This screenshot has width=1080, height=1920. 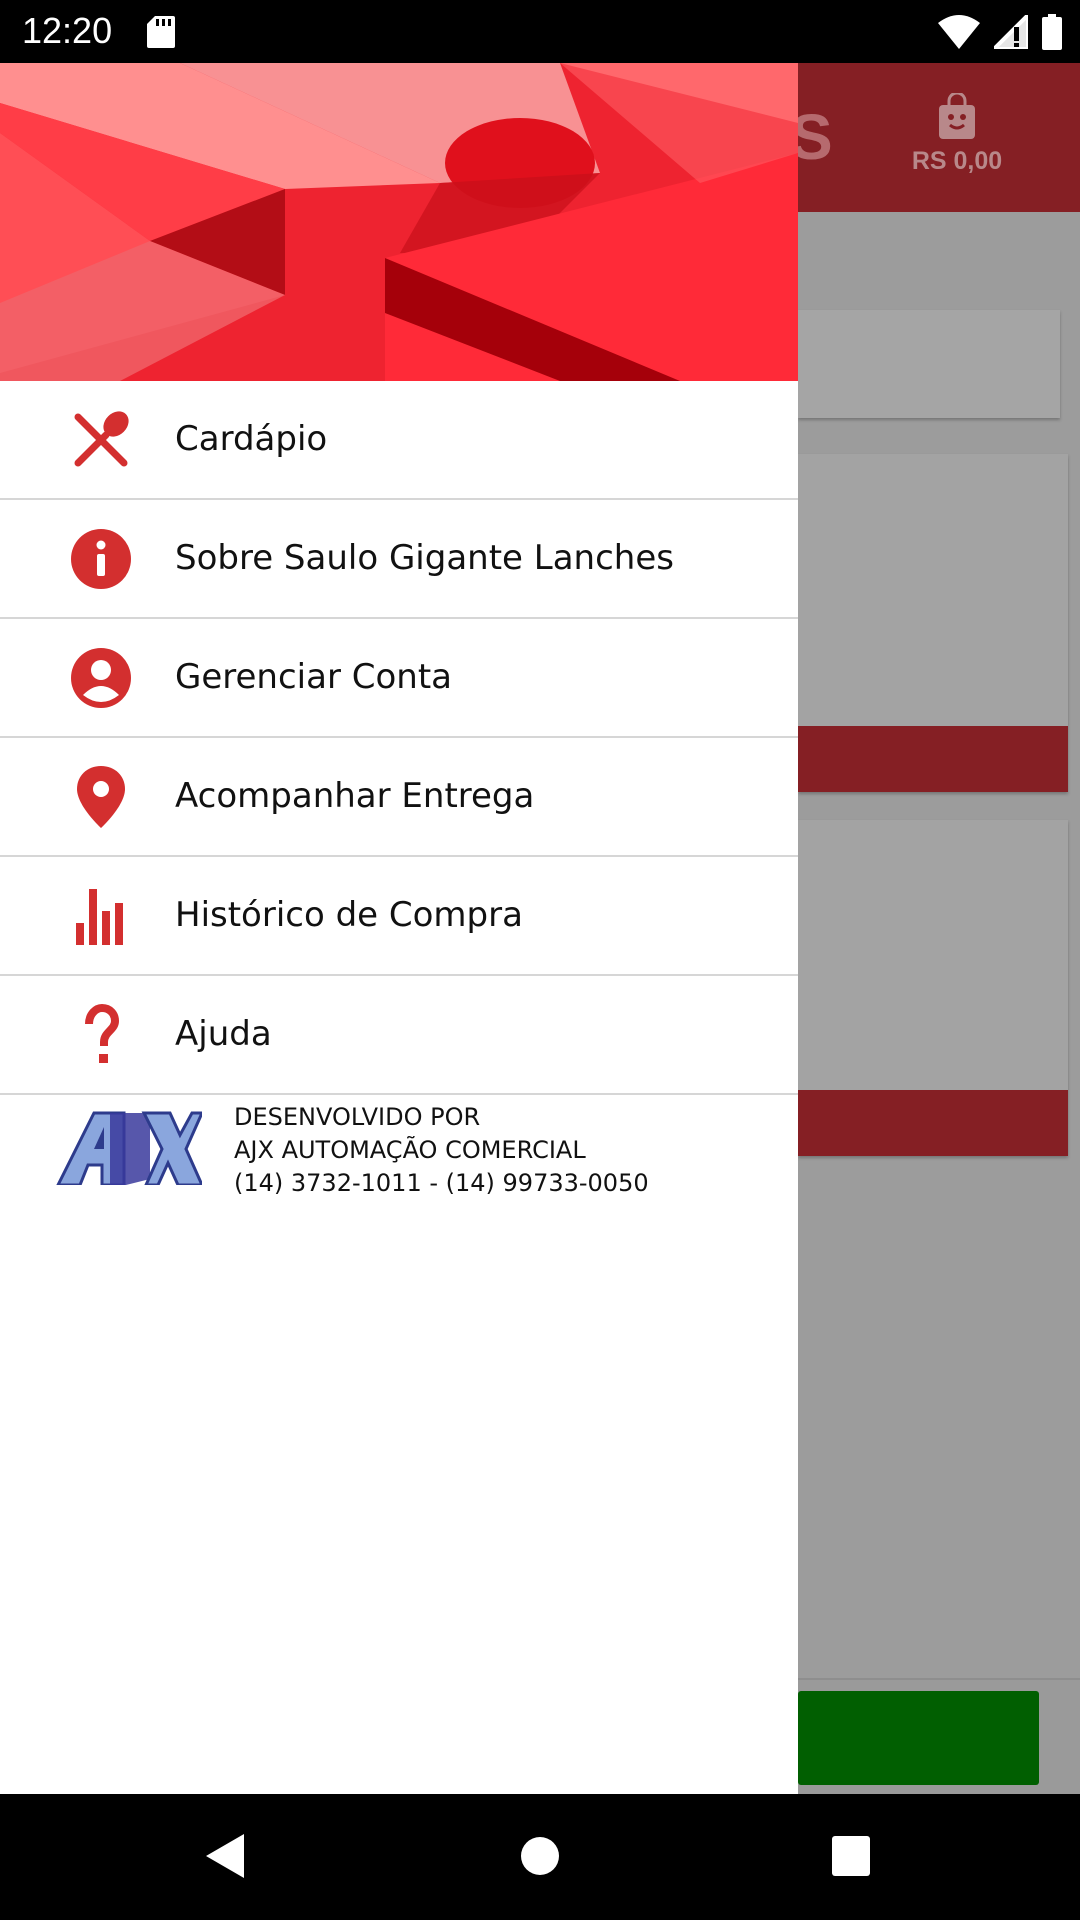 I want to click on credit-line-2: AJX AUTOMAÇÃO COMERCIAL, so click(x=410, y=1150).